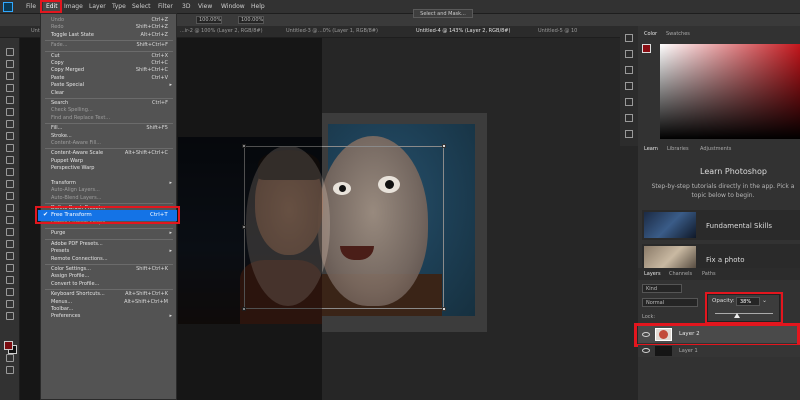 The height and width of the screenshot is (400, 800). I want to click on menu-item-purge: Purge, so click(58, 233).